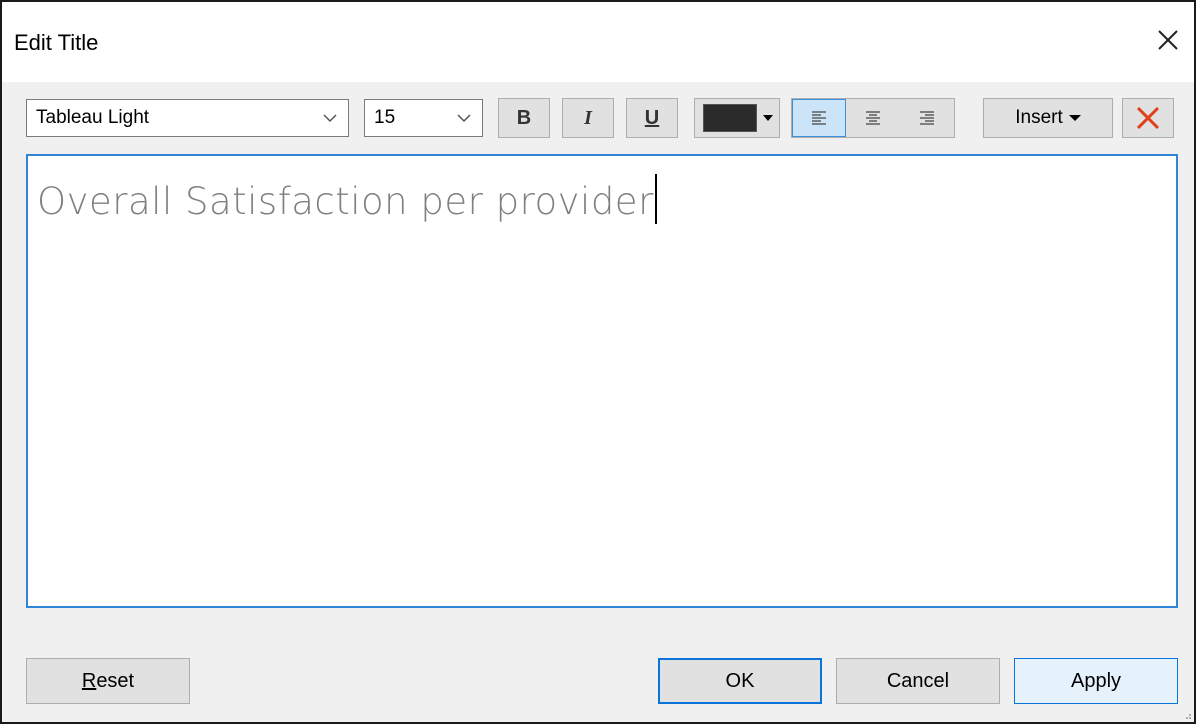 This screenshot has width=1196, height=724. I want to click on align-left-icon, so click(819, 118).